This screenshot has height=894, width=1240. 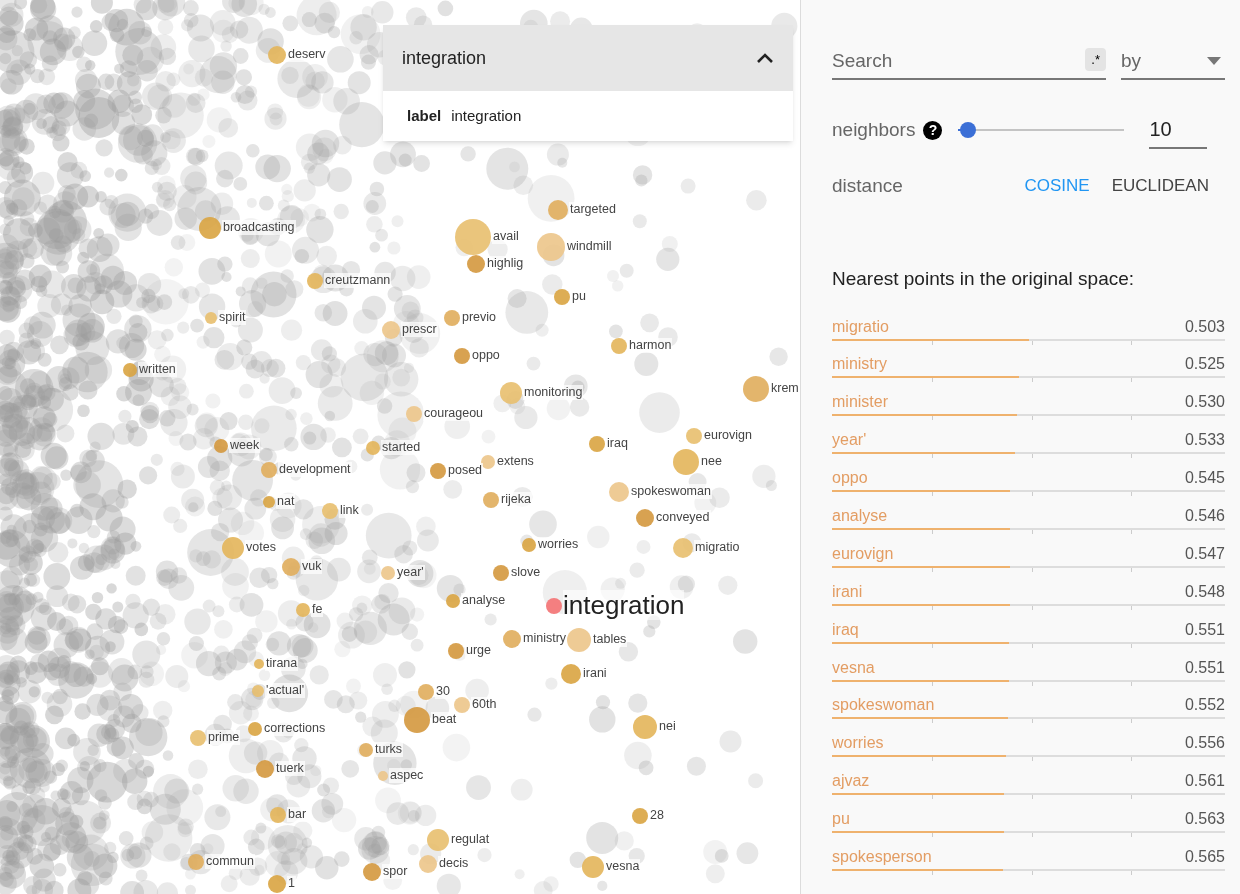 I want to click on search-field: Search .*, so click(x=969, y=62).